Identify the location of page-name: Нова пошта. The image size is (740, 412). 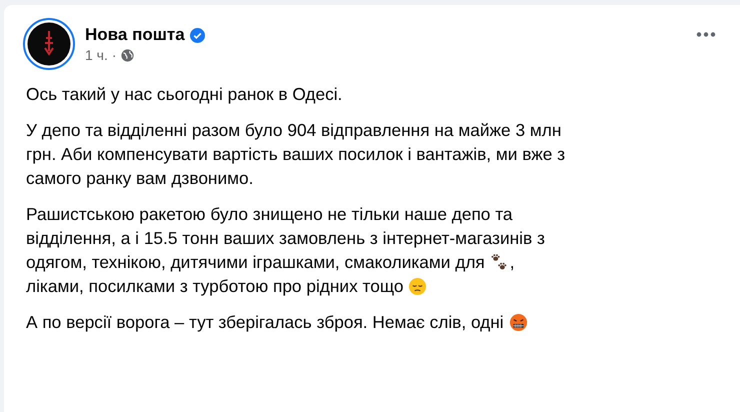
(135, 35).